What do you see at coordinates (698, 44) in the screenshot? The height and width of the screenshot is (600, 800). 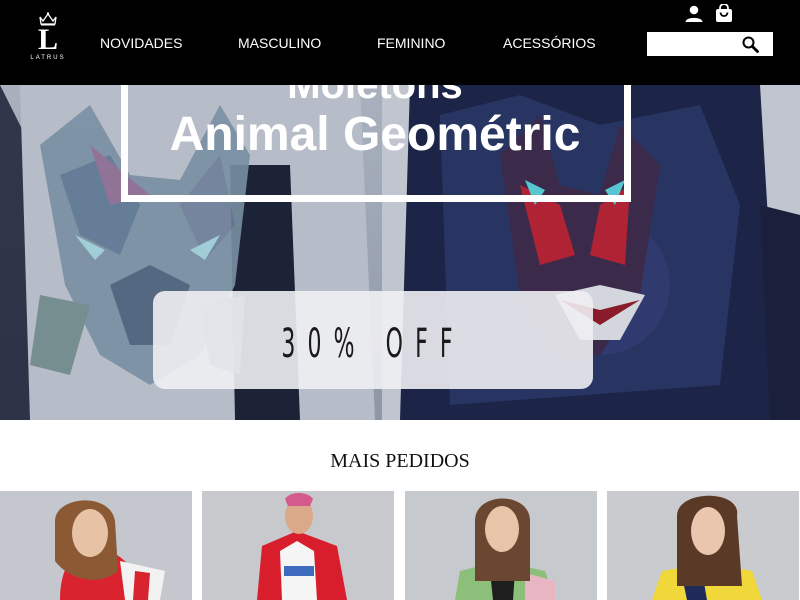 I see `search-input` at bounding box center [698, 44].